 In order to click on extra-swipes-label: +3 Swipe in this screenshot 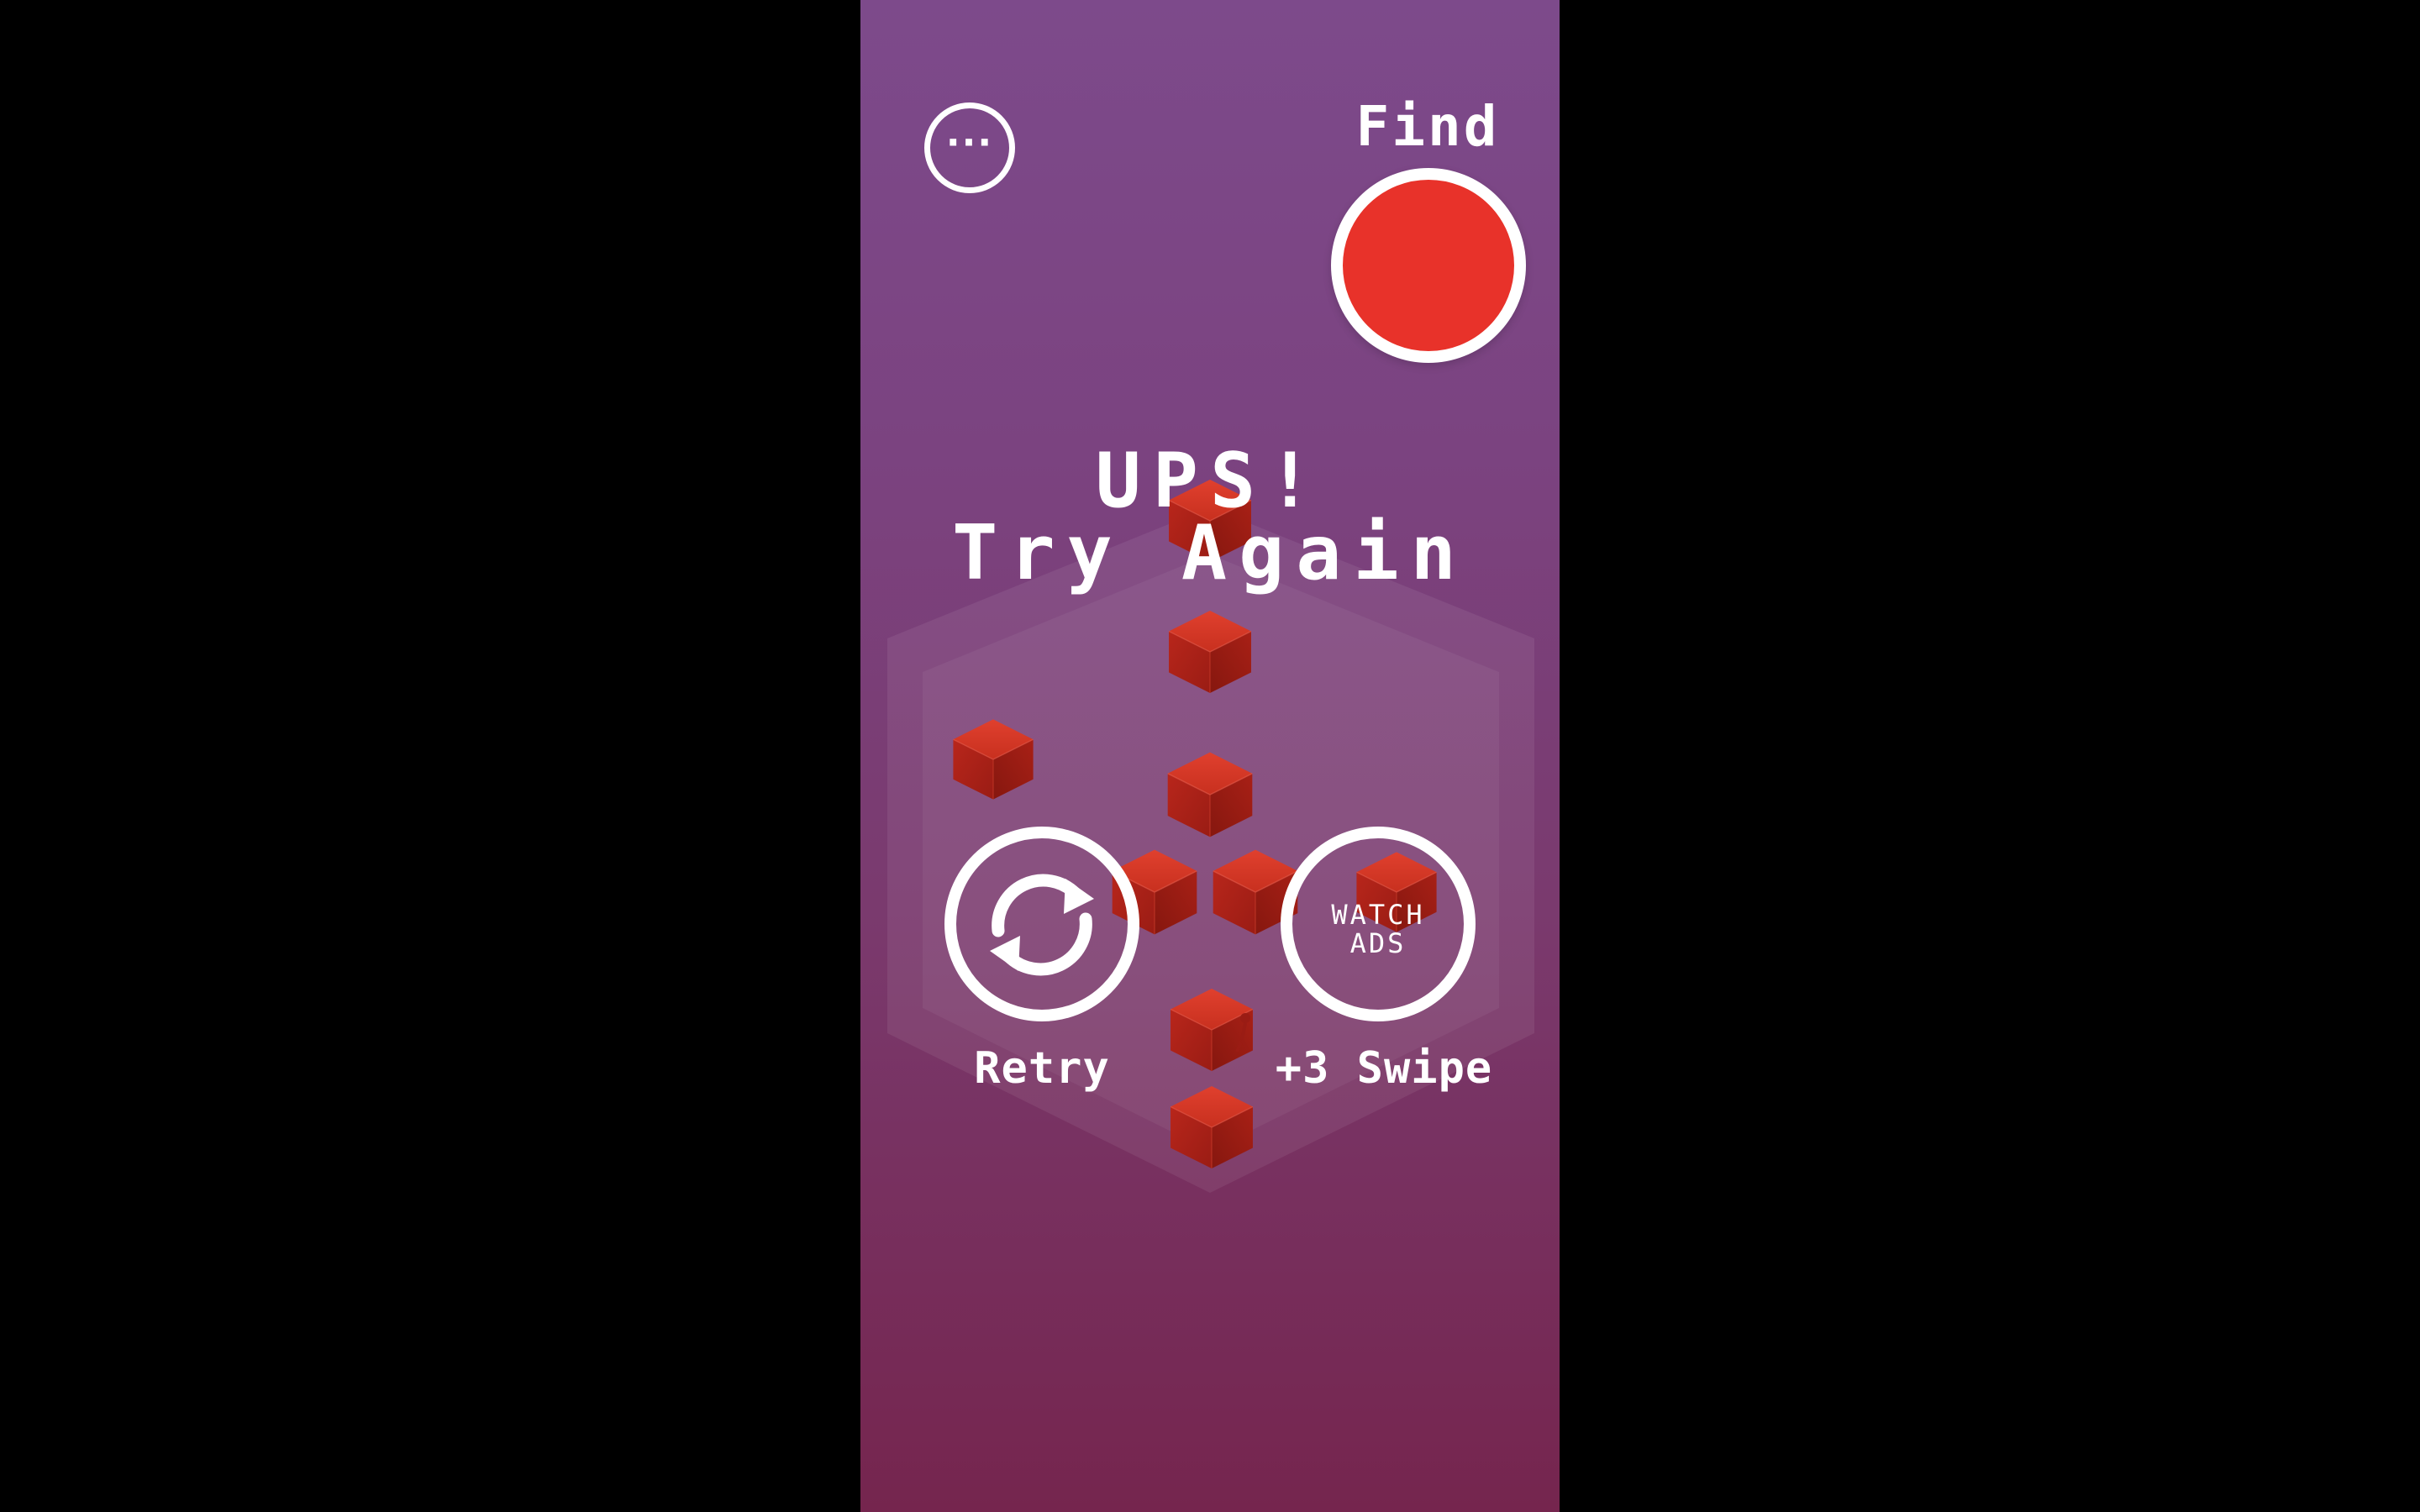, I will do `click(1384, 1068)`.